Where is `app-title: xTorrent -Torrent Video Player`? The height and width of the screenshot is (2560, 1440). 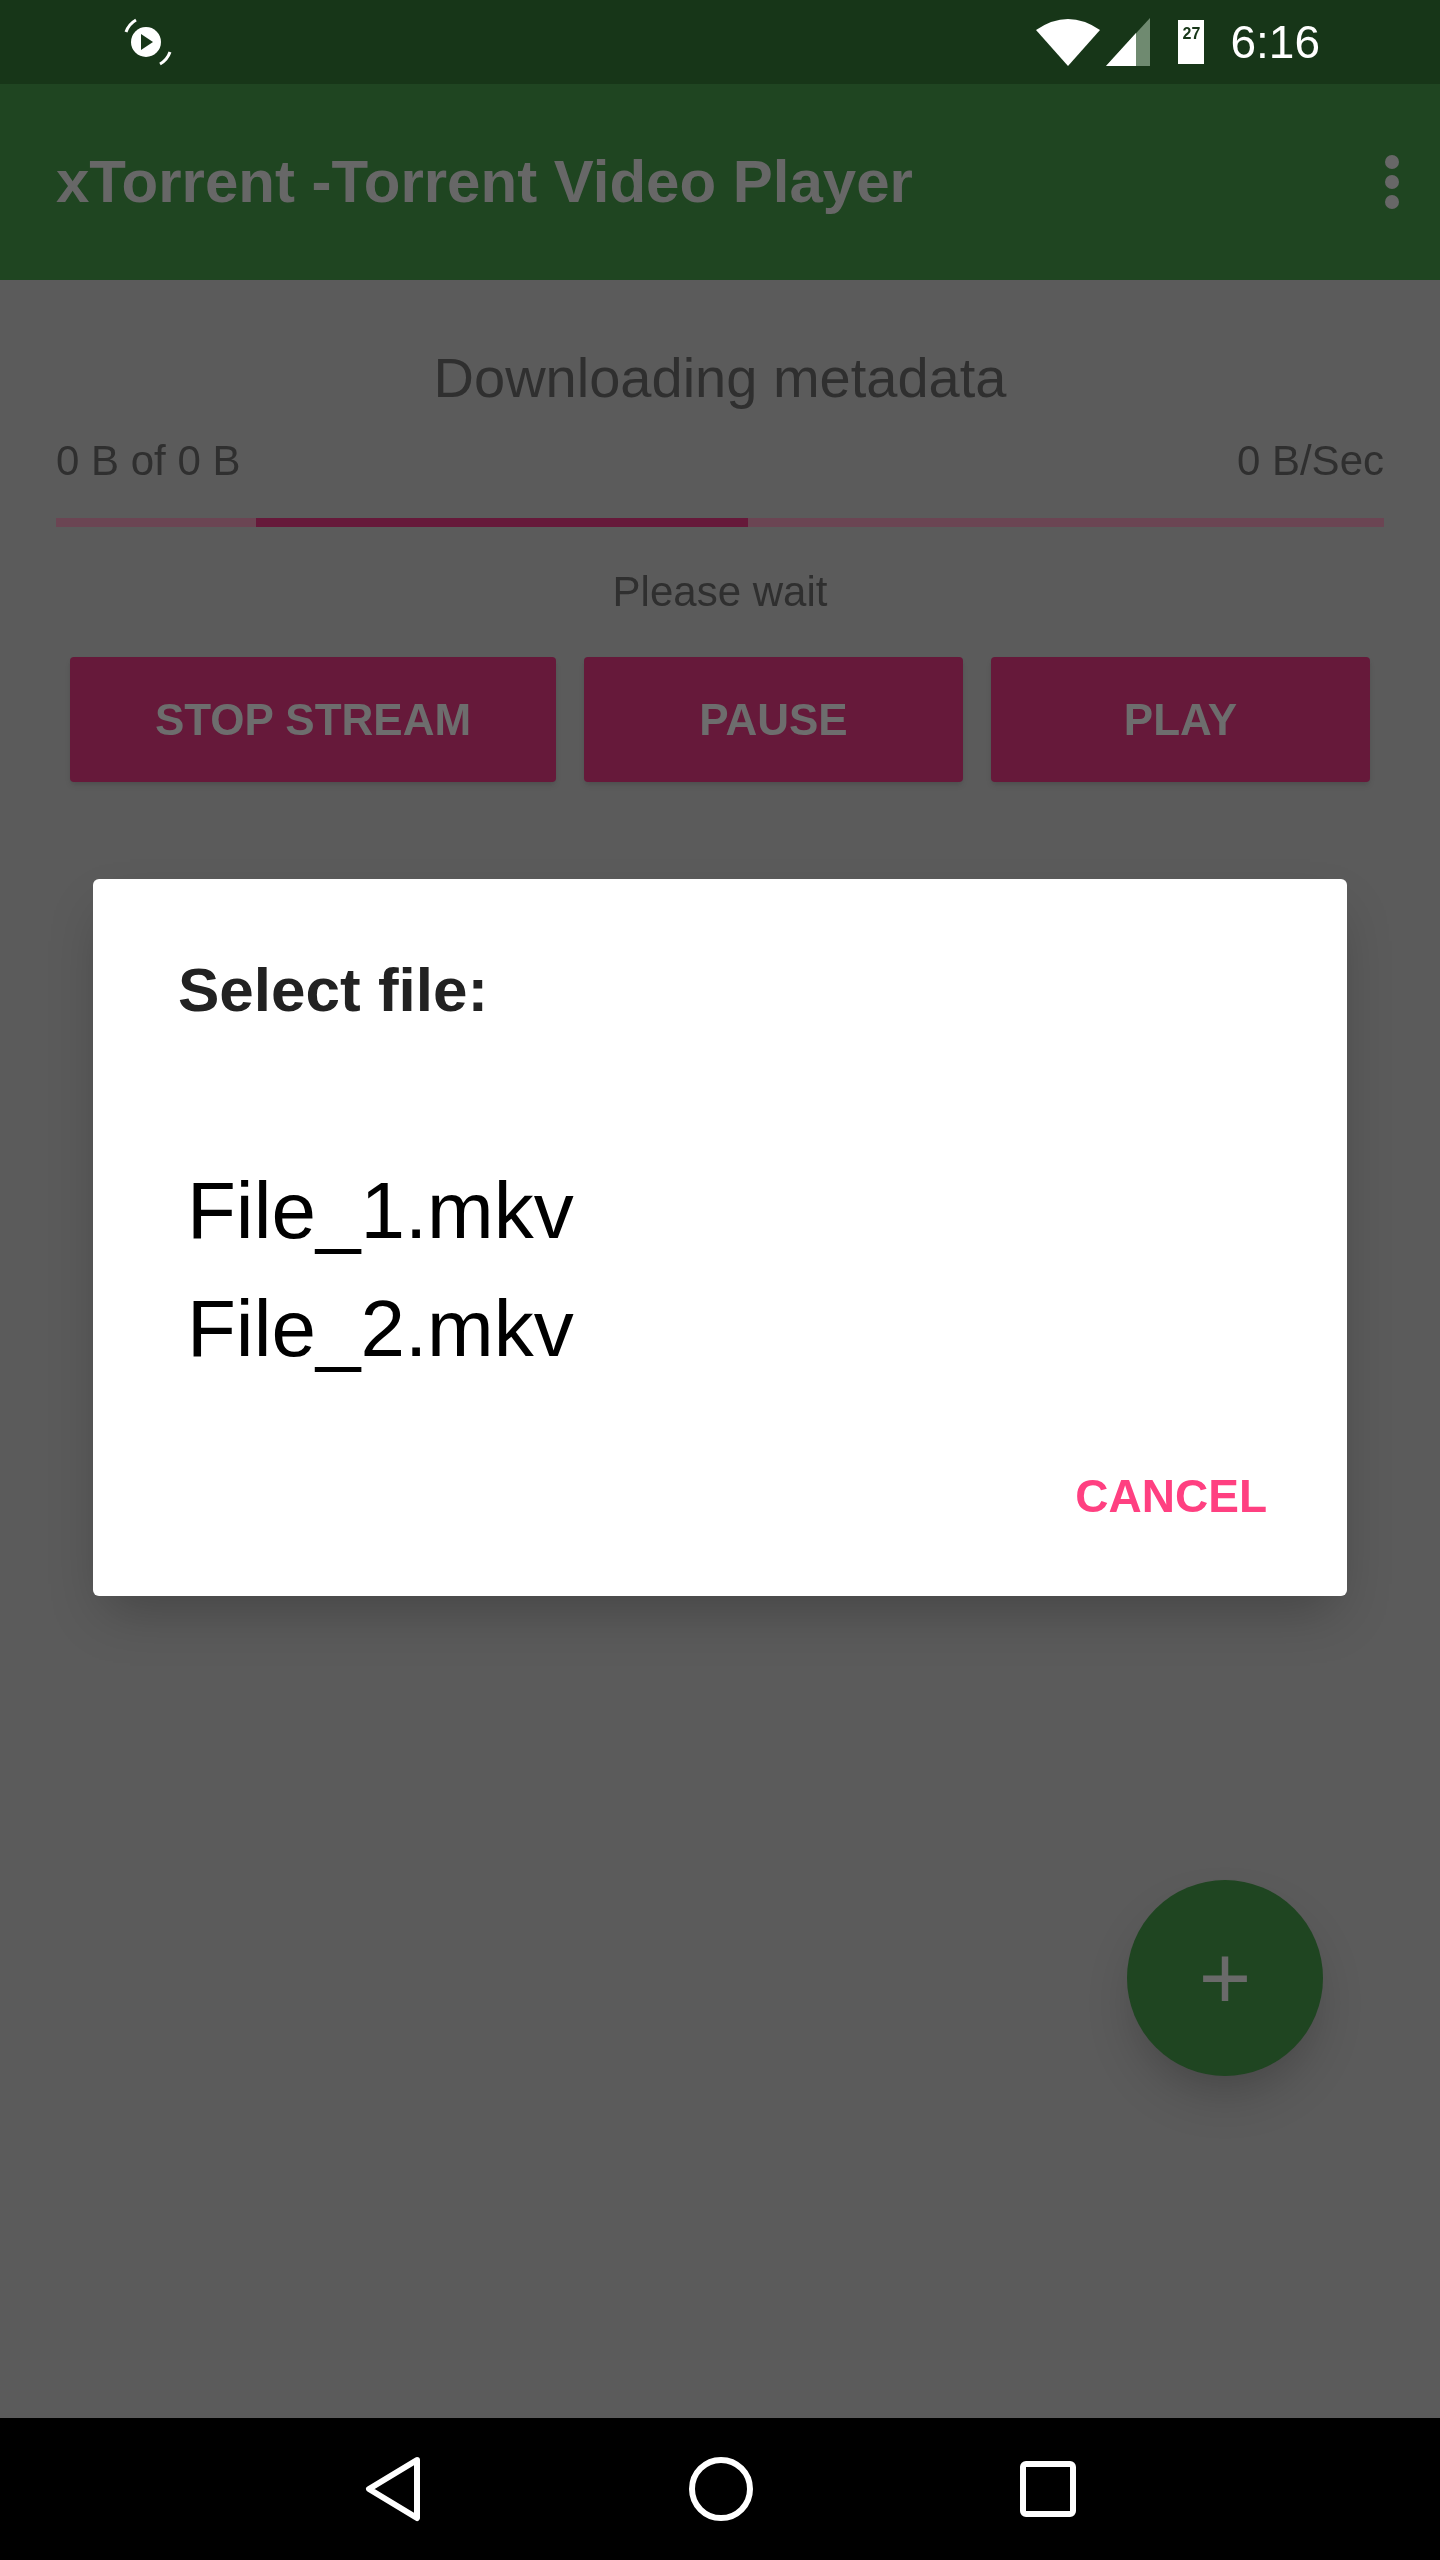 app-title: xTorrent -Torrent Video Player is located at coordinates (485, 182).